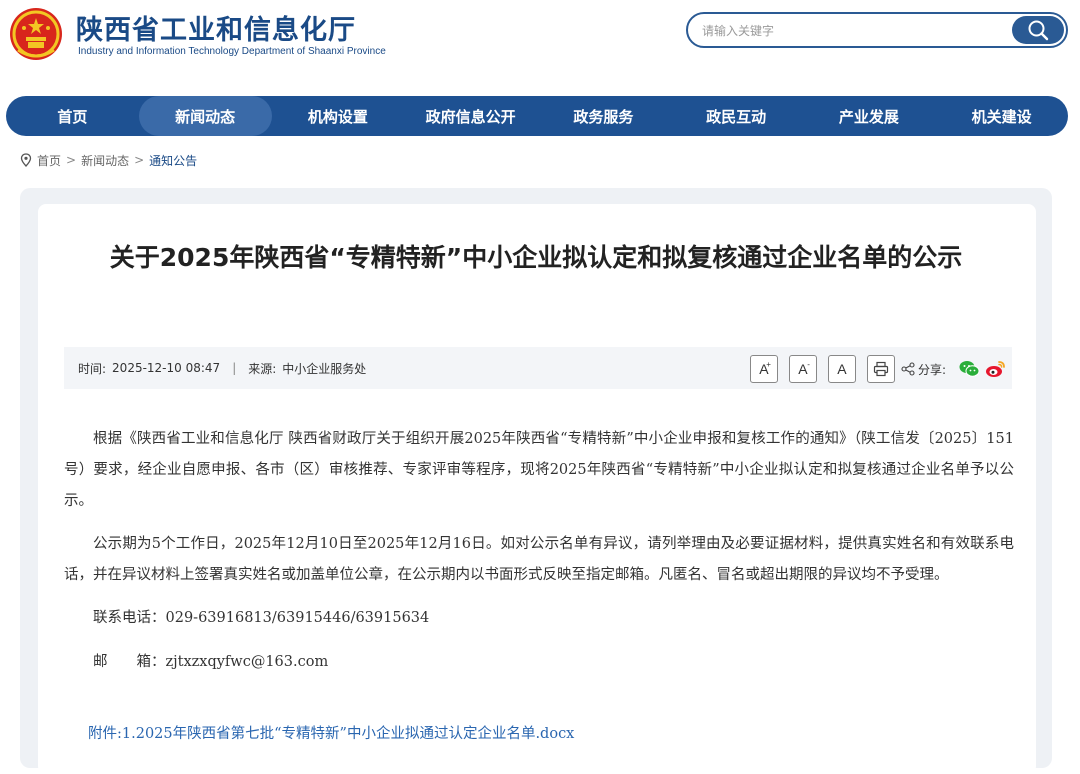 The height and width of the screenshot is (774, 1080). I want to click on wechat-icon, so click(969, 369).